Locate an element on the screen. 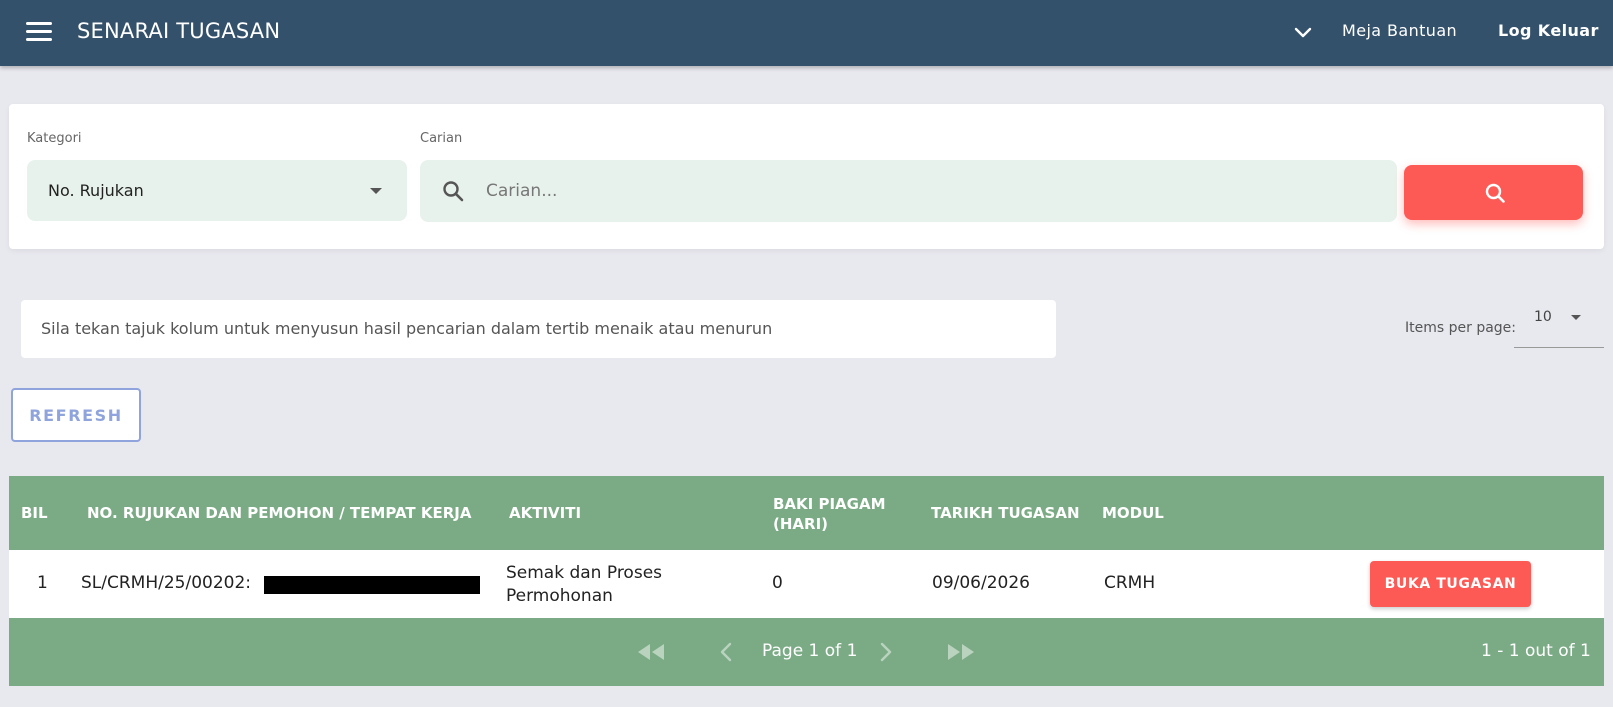 This screenshot has width=1613, height=707. first-page-icon is located at coordinates (651, 652).